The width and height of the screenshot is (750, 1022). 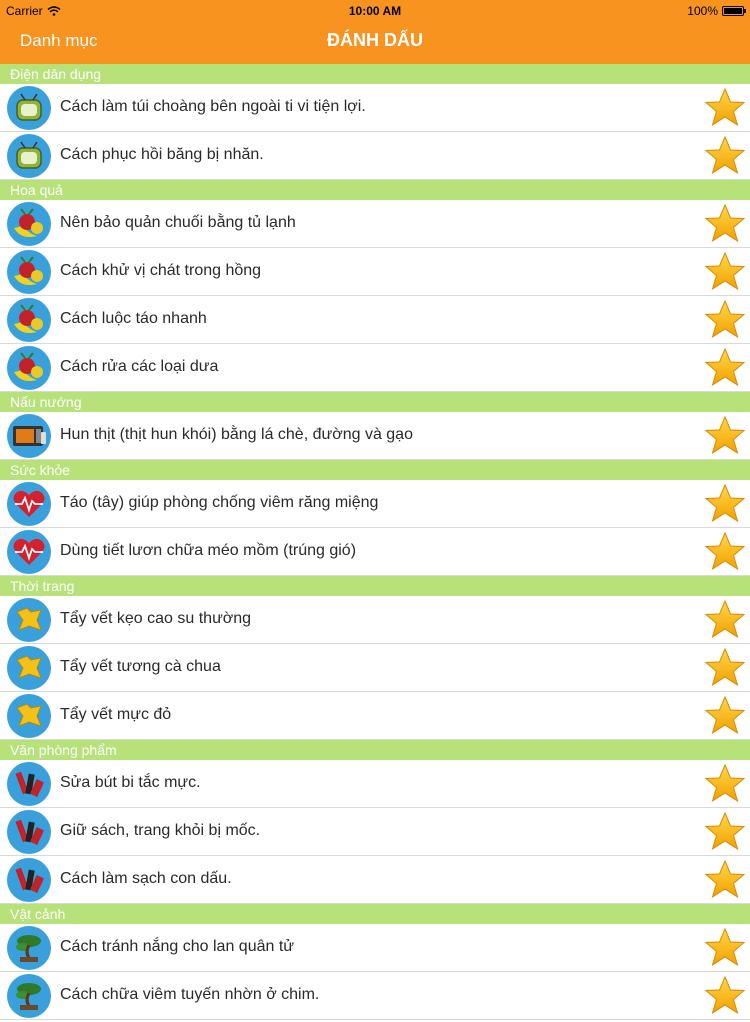 What do you see at coordinates (702, 11) in the screenshot?
I see `battery-percent: 100%` at bounding box center [702, 11].